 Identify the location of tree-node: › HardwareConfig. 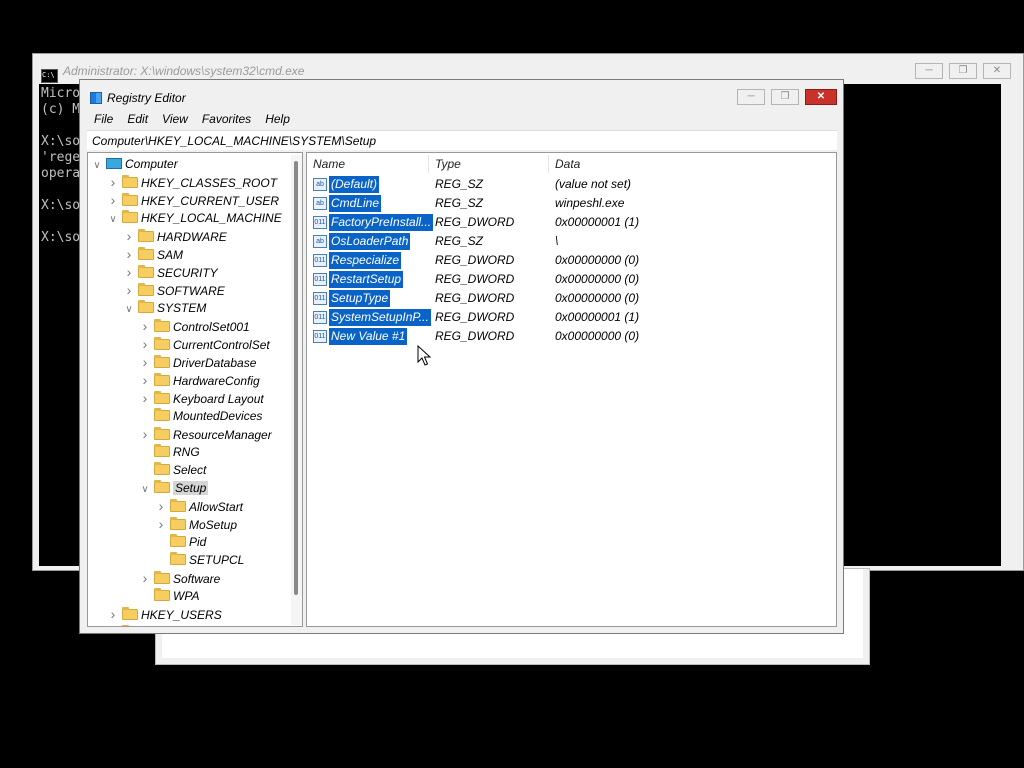
(200, 380).